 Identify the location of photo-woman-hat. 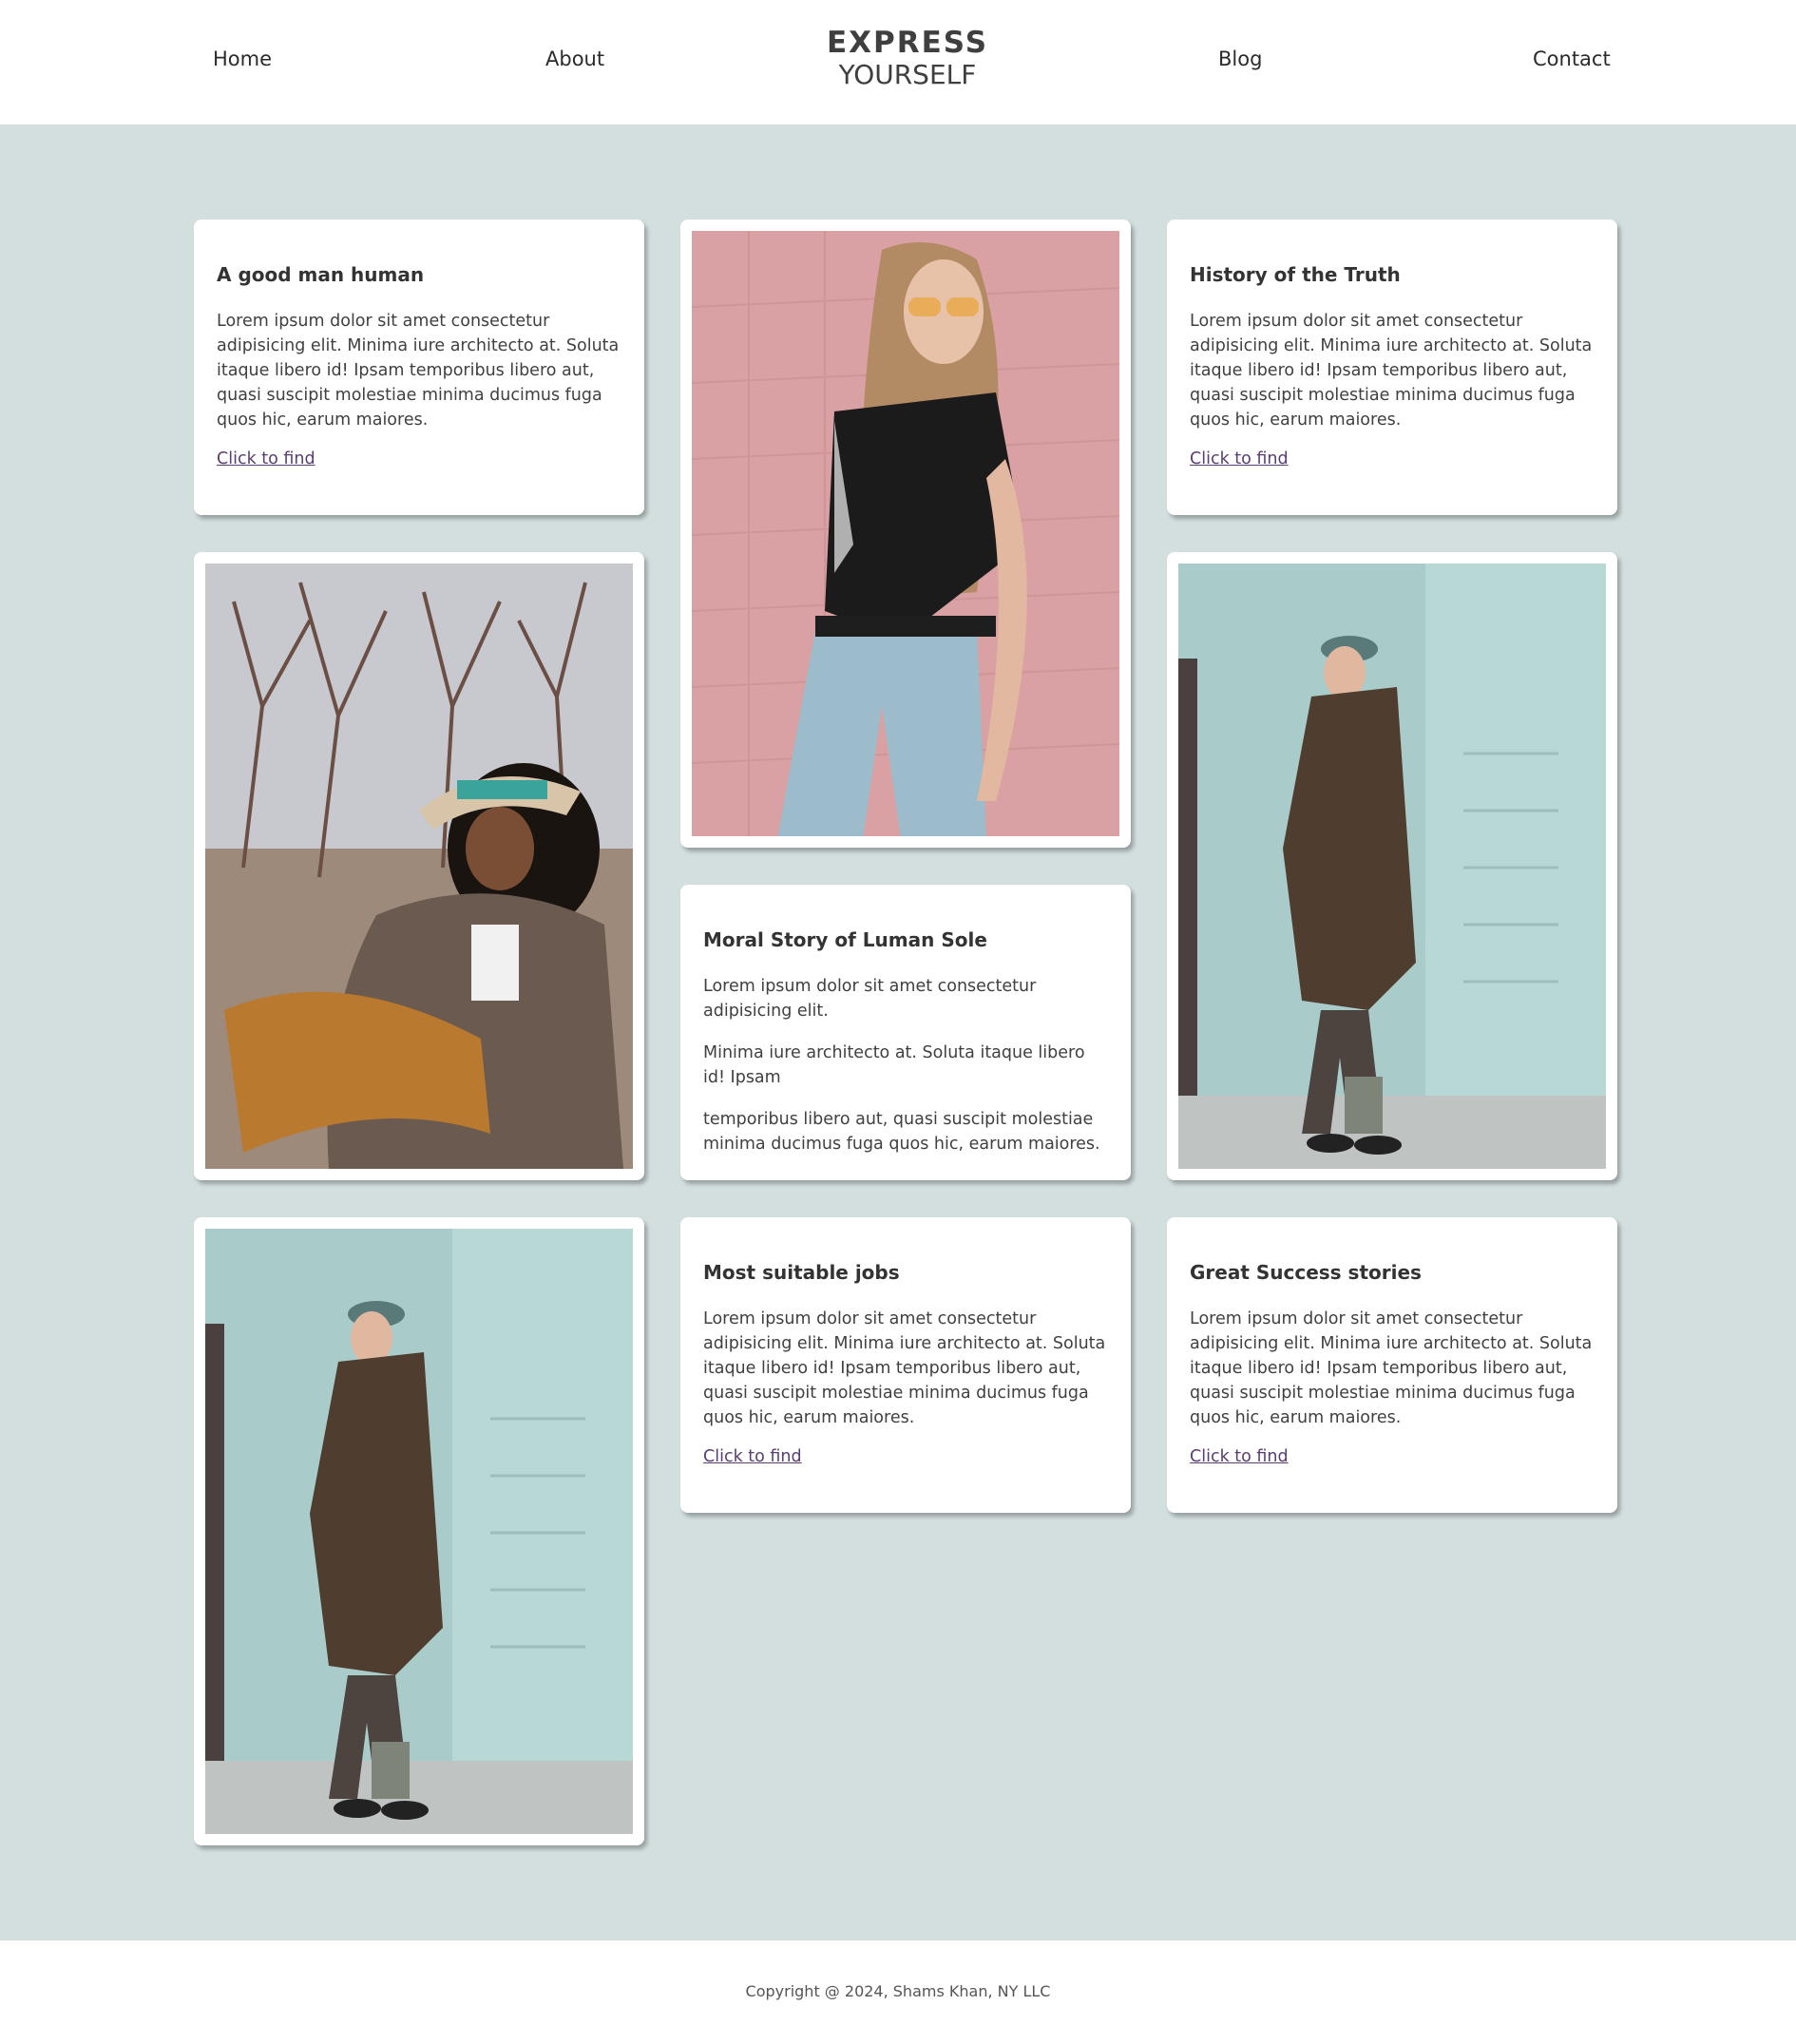
(419, 867).